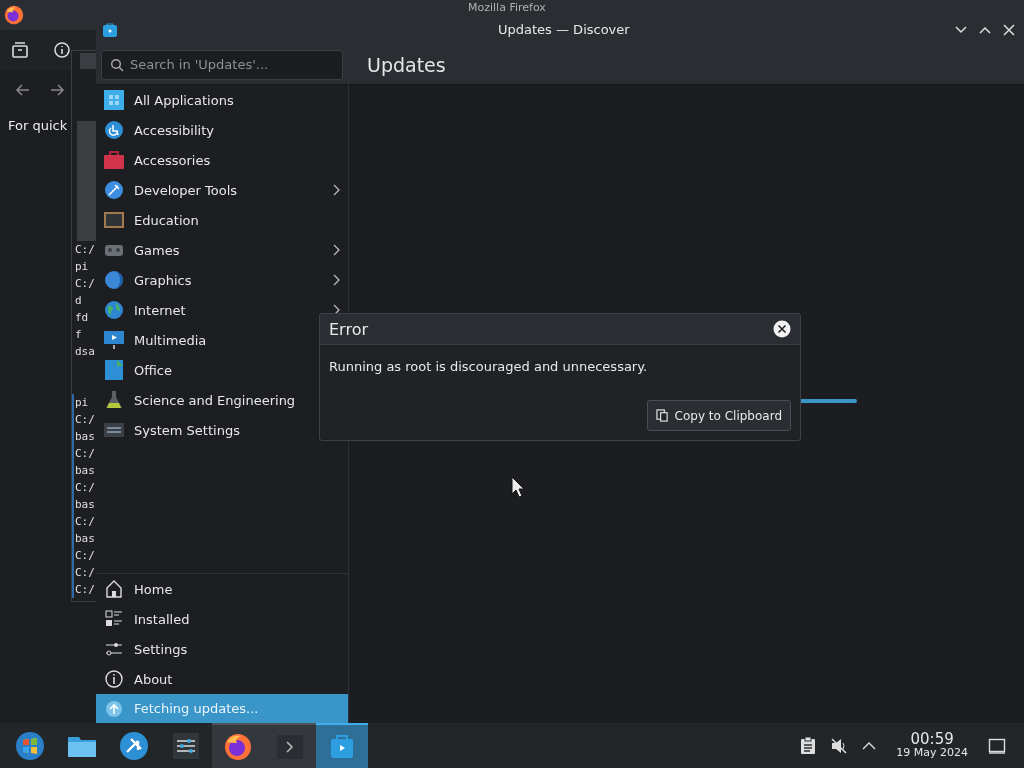 This screenshot has height=768, width=1024. What do you see at coordinates (222, 589) in the screenshot?
I see `nav-item: Home` at bounding box center [222, 589].